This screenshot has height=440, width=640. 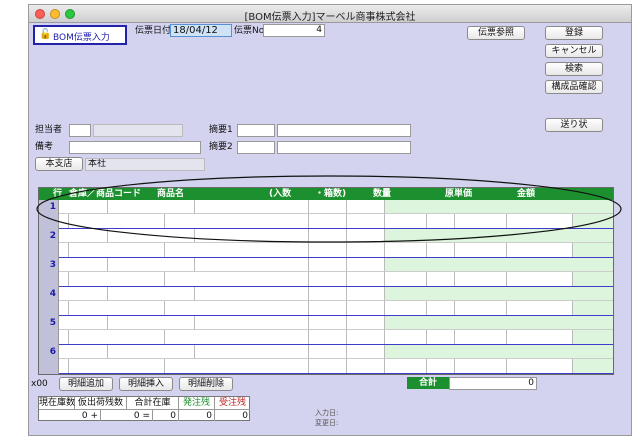 What do you see at coordinates (57, 403) in the screenshot?
I see `stock-header: 現在庫数` at bounding box center [57, 403].